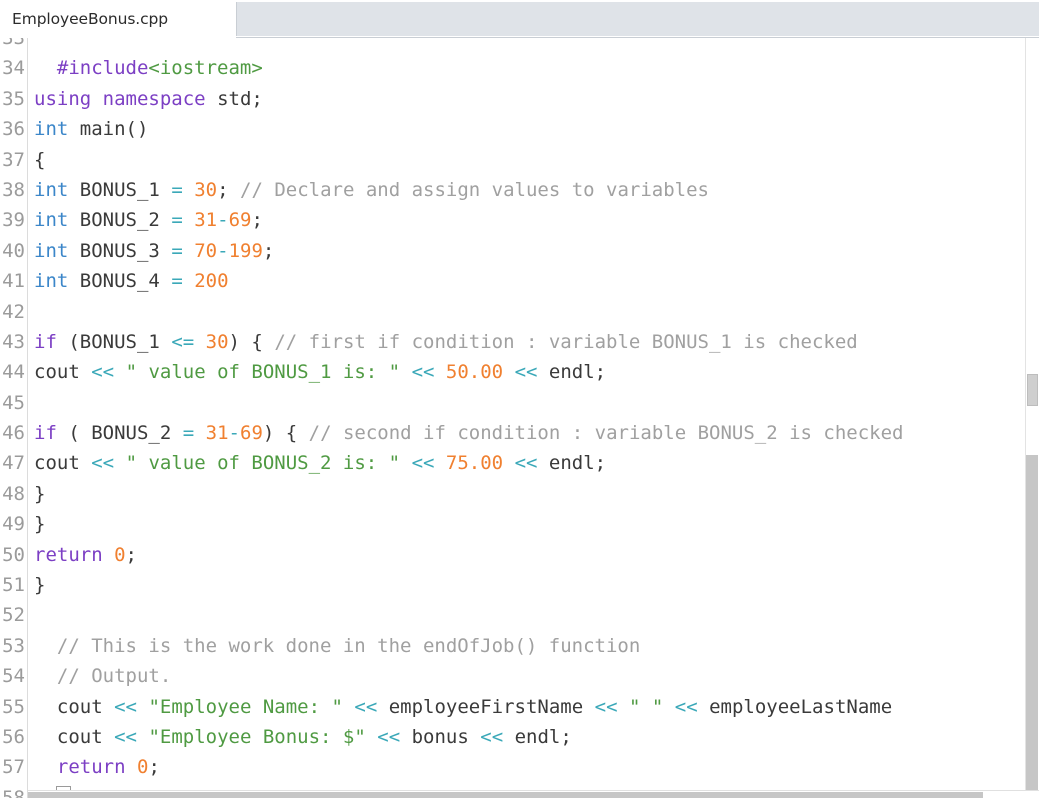 The height and width of the screenshot is (798, 1039). What do you see at coordinates (13, 792) in the screenshot?
I see `line-number: 58` at bounding box center [13, 792].